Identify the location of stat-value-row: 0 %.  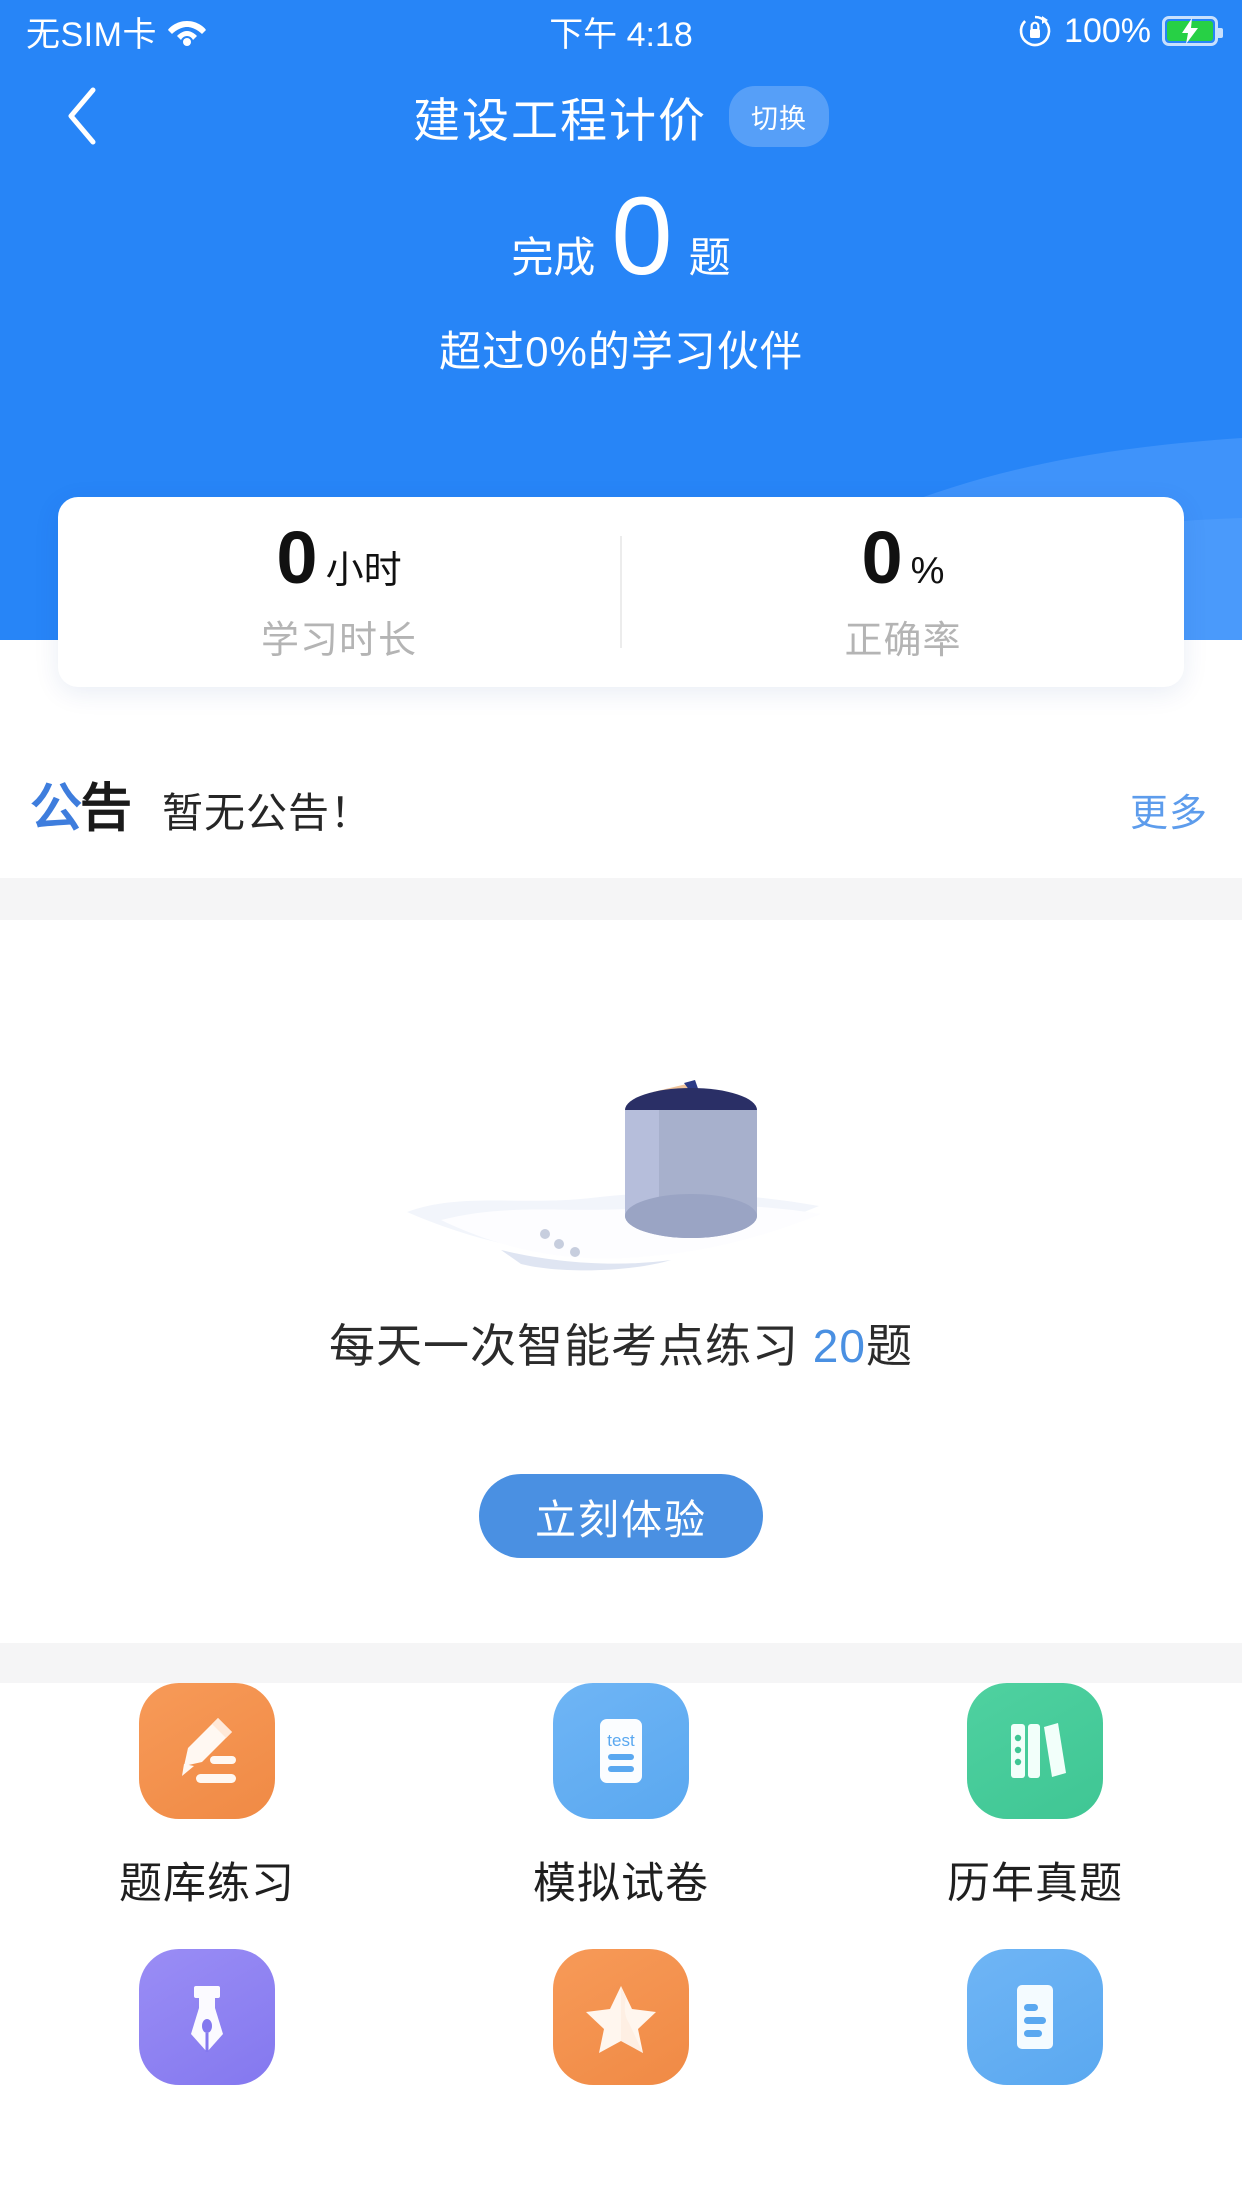
(903, 557).